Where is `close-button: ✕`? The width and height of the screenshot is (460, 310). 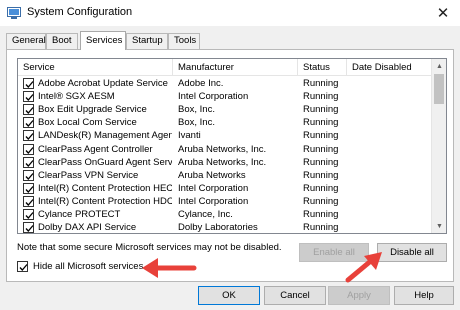
close-button: ✕ is located at coordinates (443, 13).